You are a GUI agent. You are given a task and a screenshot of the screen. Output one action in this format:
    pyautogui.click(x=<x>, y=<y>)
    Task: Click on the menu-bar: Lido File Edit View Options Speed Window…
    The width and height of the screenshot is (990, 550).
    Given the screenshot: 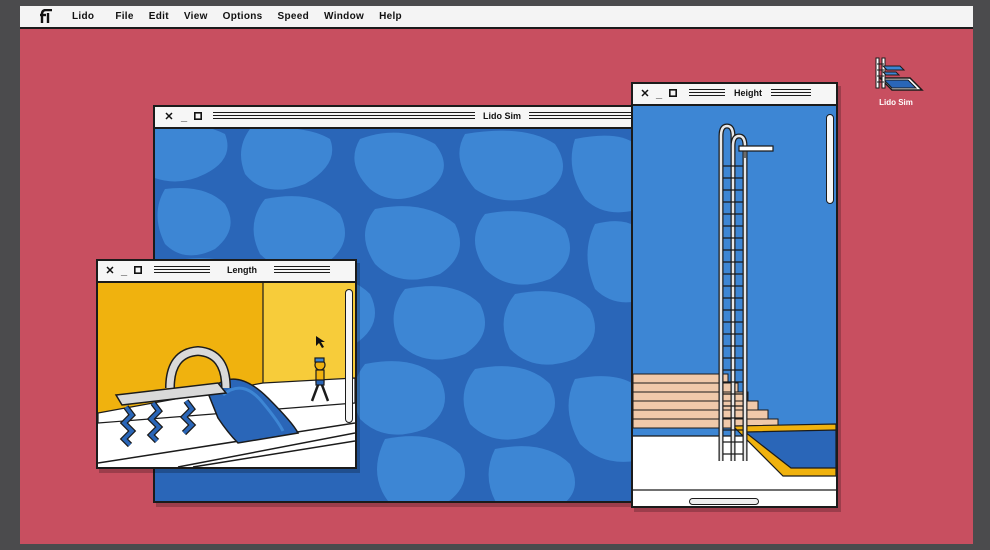 What is the action you would take?
    pyautogui.click(x=496, y=17)
    